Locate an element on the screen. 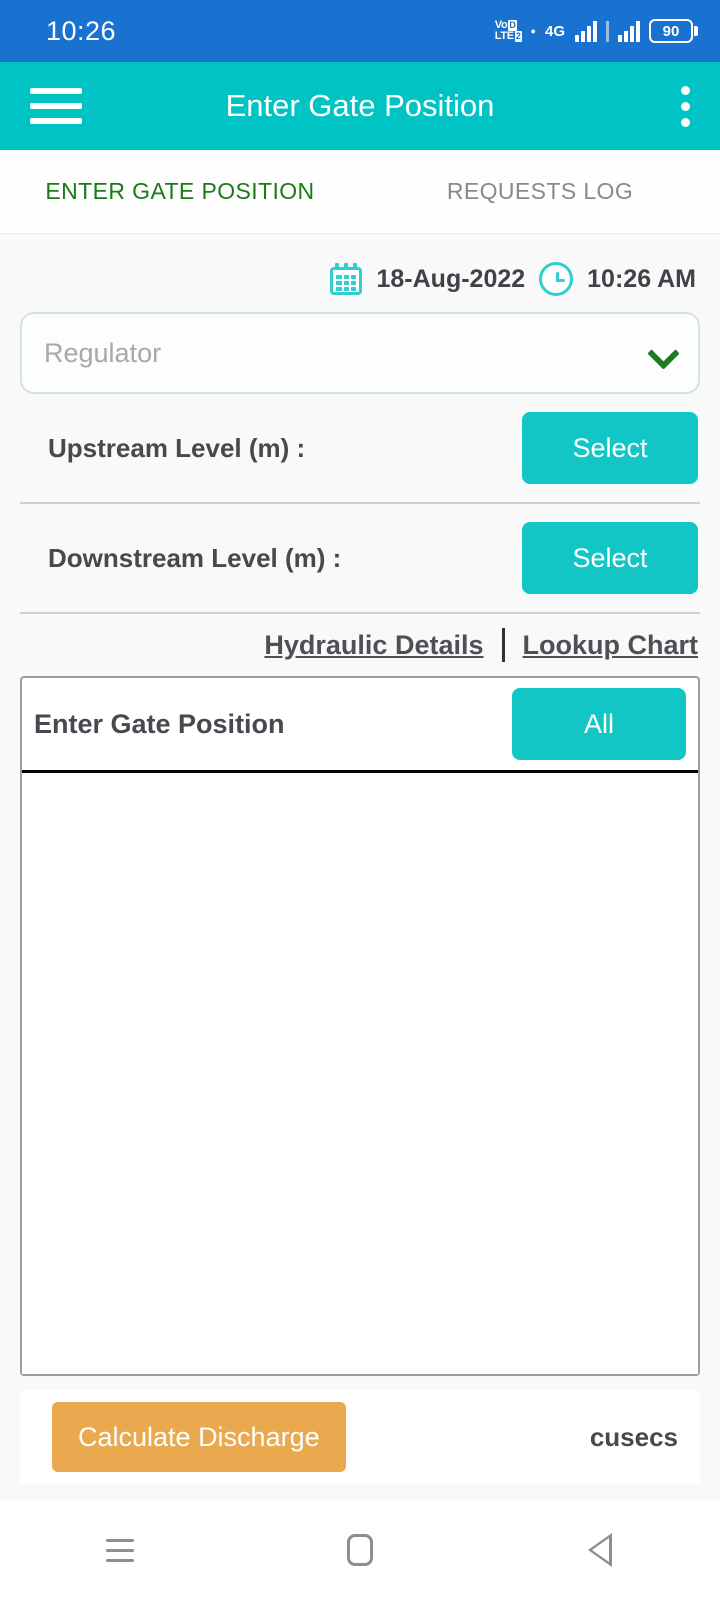  regulator-dropdown: Regulator is located at coordinates (360, 353).